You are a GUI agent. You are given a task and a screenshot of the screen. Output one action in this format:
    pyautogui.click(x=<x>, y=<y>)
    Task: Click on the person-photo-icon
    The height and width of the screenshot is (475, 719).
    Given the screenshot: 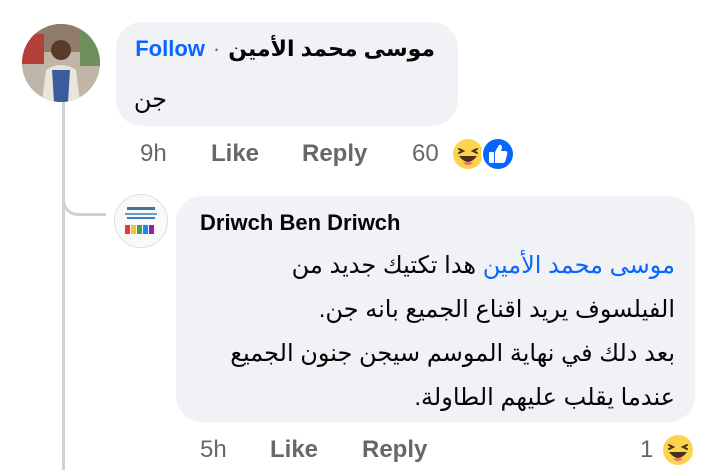 What is the action you would take?
    pyautogui.click(x=61, y=63)
    